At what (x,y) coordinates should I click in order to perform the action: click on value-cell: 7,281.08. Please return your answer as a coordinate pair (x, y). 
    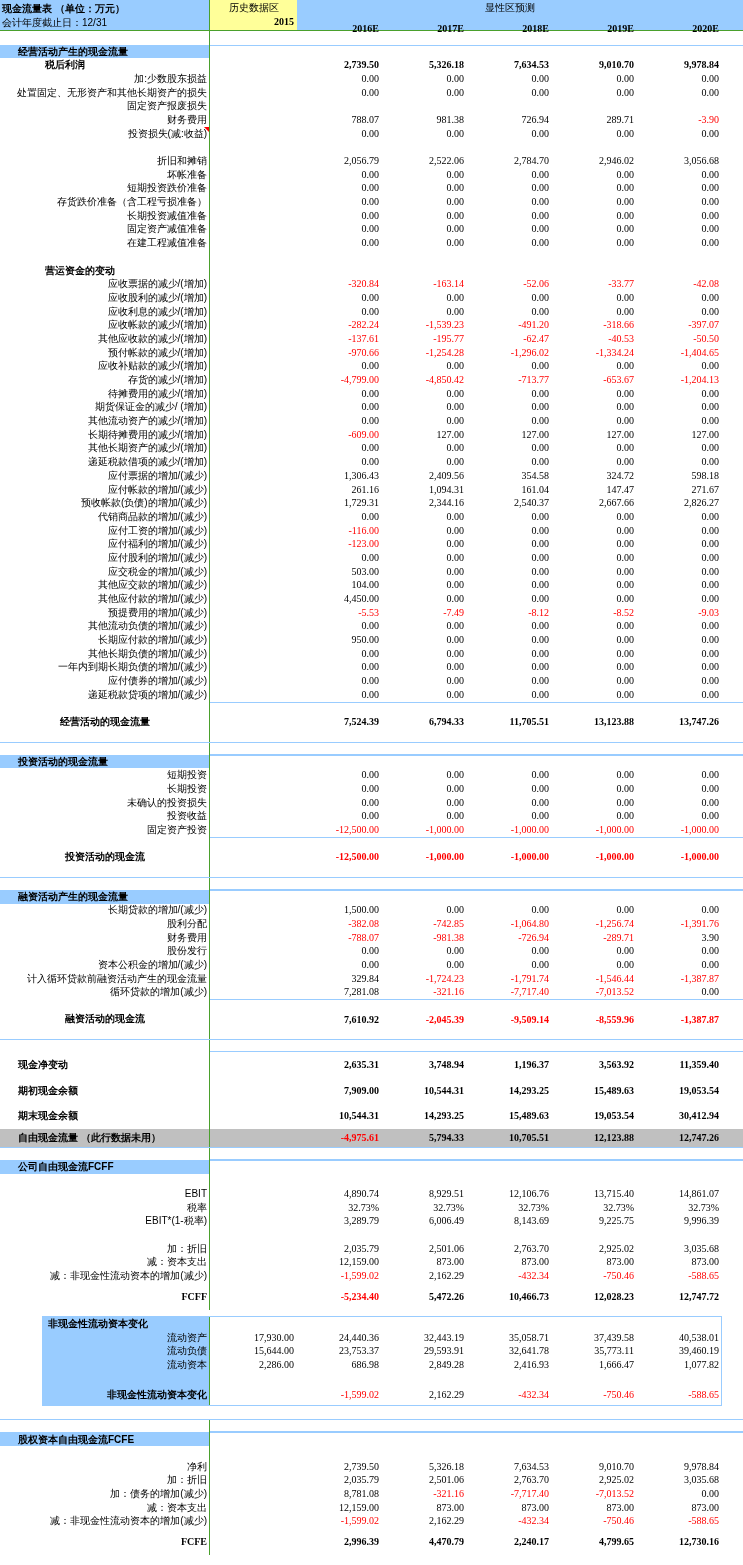
    Looking at the image, I should click on (361, 992).